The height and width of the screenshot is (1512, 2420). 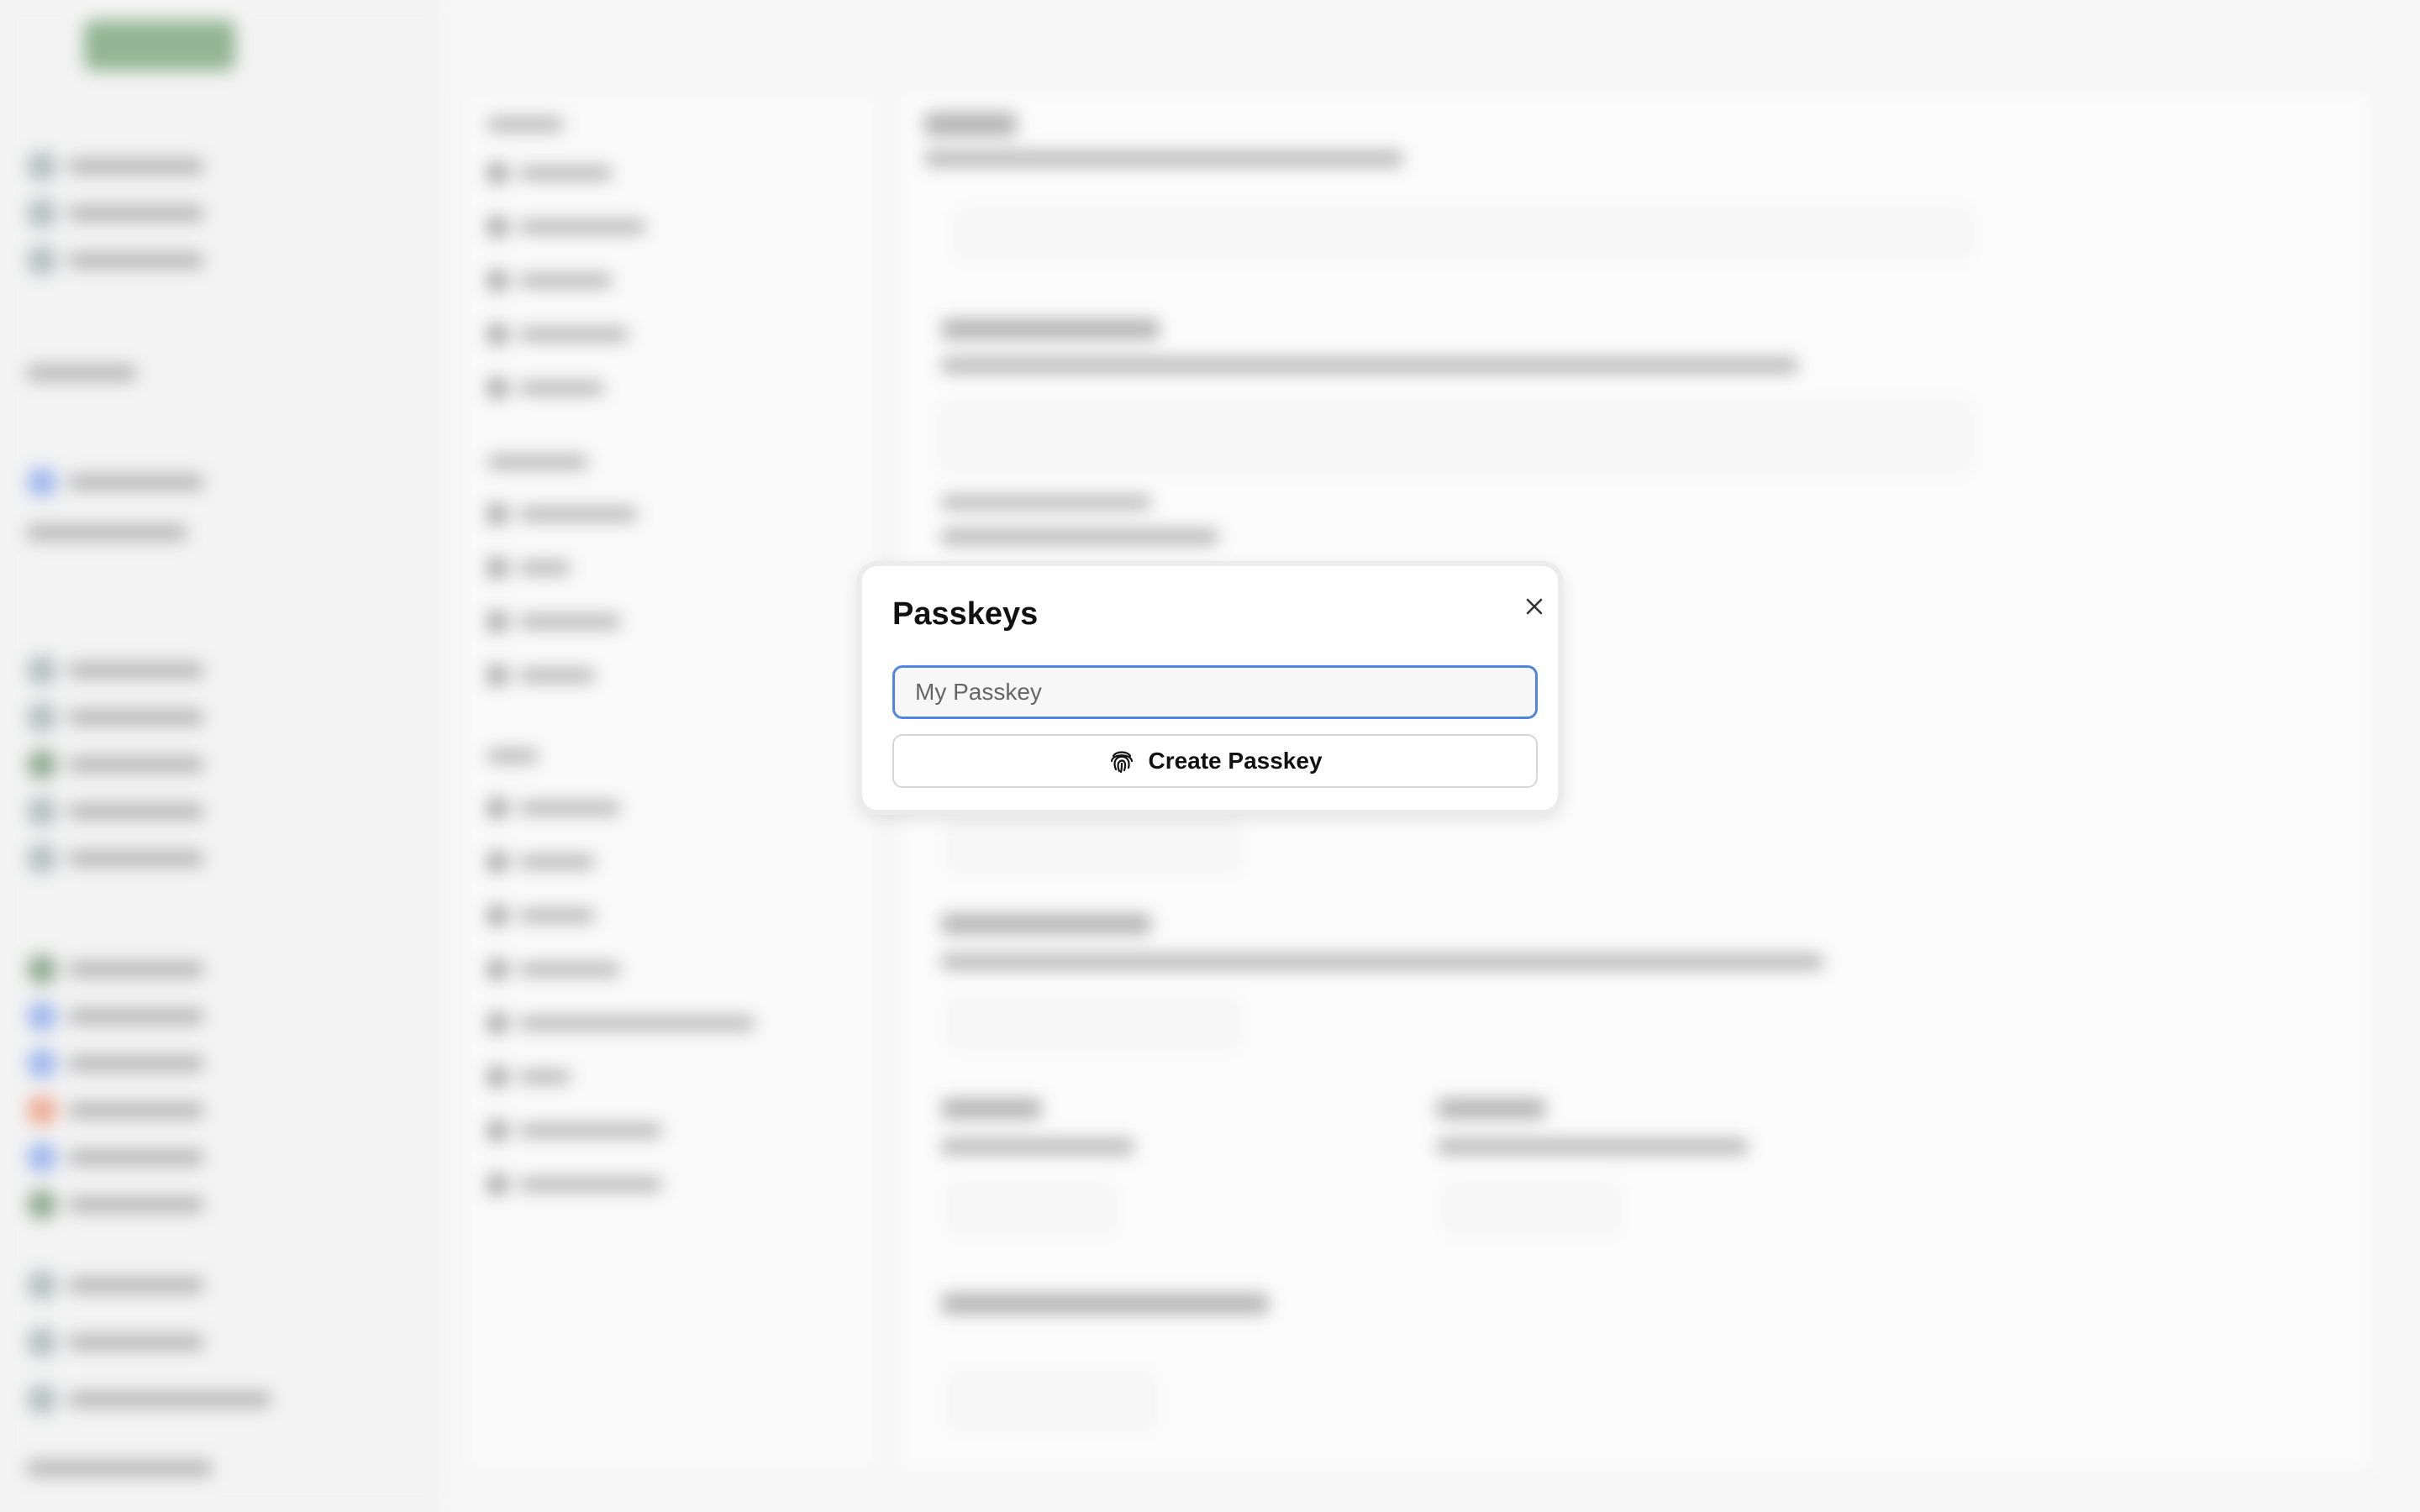 I want to click on create-passkey-button: Create Passkey, so click(x=1215, y=761).